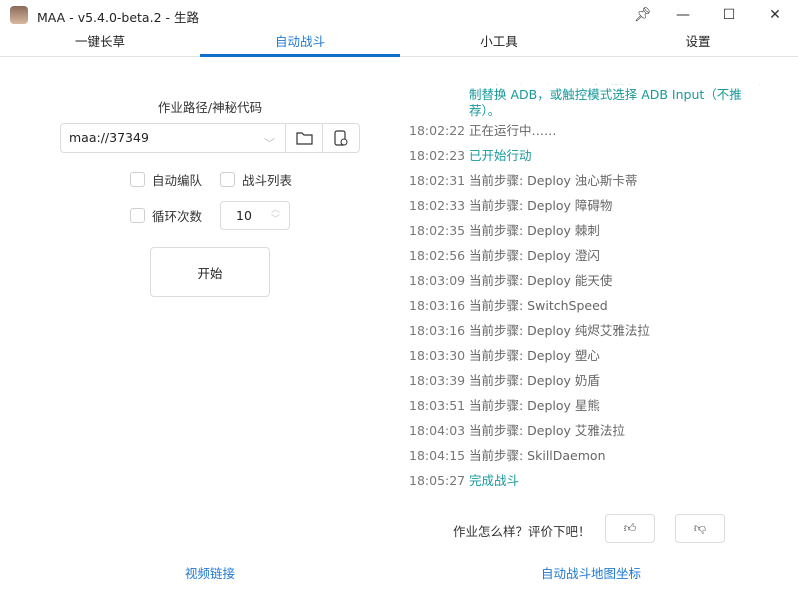 The image size is (798, 598). Describe the element at coordinates (210, 272) in the screenshot. I see `start-button: 开始` at that location.